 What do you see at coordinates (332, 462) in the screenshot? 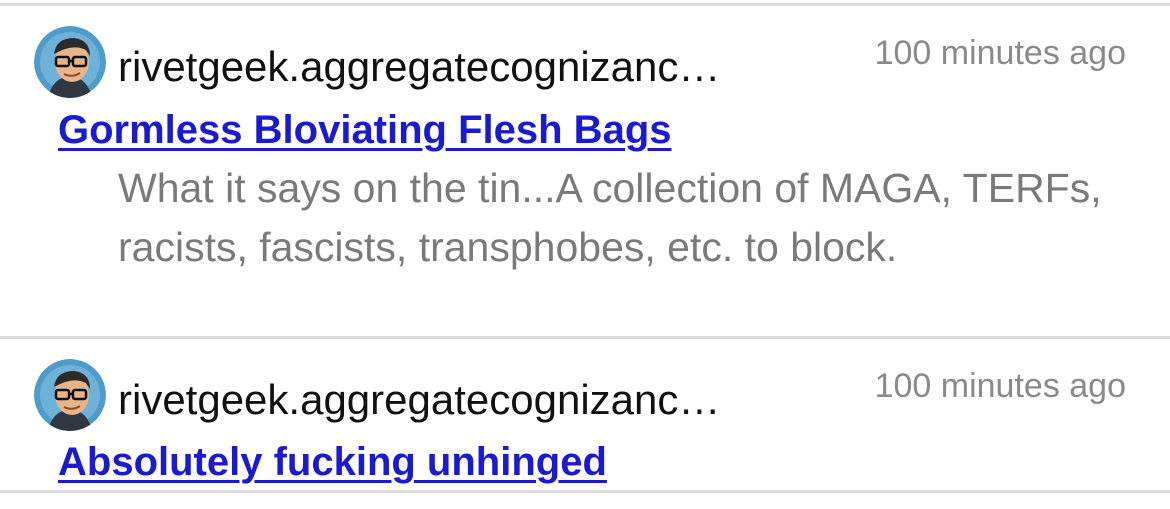
I see `post-title-link: Absolutely fucking unhinged` at bounding box center [332, 462].